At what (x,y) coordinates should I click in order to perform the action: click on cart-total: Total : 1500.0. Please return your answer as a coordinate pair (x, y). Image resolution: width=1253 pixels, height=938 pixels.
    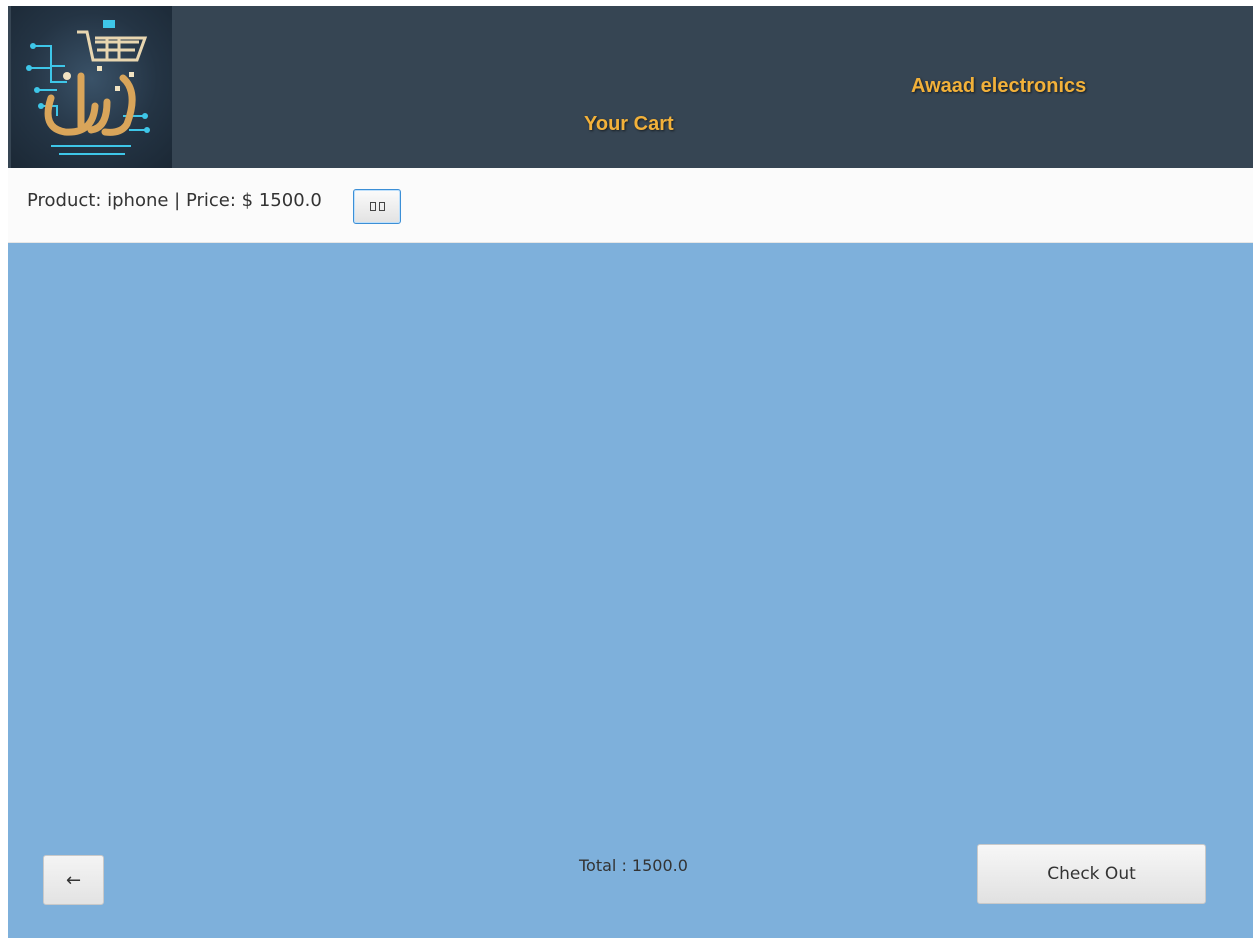
    Looking at the image, I should click on (633, 865).